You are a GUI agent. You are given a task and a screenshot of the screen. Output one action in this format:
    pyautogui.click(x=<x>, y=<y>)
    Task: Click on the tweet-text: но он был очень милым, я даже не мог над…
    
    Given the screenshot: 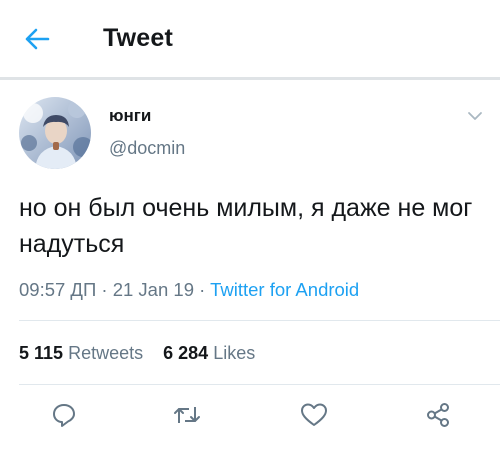 What is the action you would take?
    pyautogui.click(x=246, y=226)
    